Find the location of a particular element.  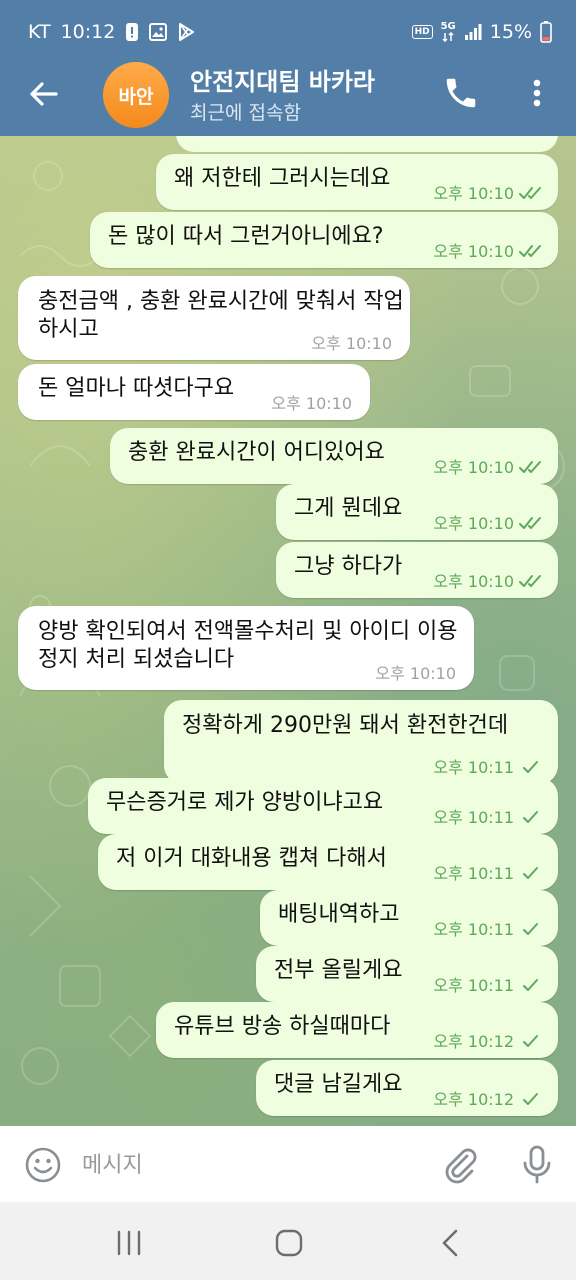

system-nav-bar is located at coordinates (288, 1241).